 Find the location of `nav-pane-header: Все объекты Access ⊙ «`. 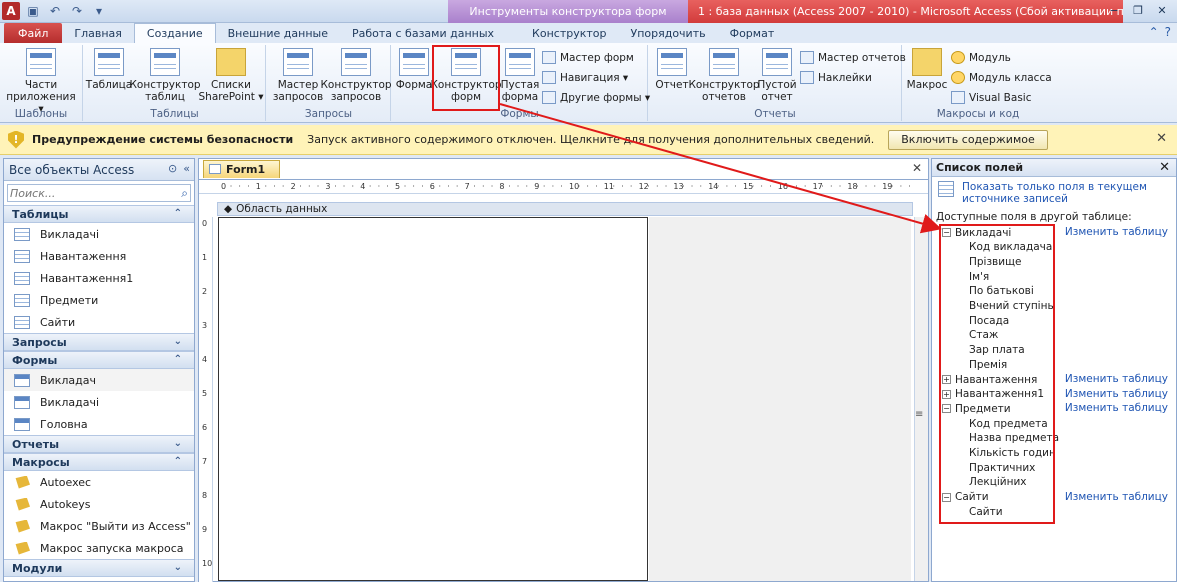

nav-pane-header: Все объекты Access ⊙ « is located at coordinates (99, 170).